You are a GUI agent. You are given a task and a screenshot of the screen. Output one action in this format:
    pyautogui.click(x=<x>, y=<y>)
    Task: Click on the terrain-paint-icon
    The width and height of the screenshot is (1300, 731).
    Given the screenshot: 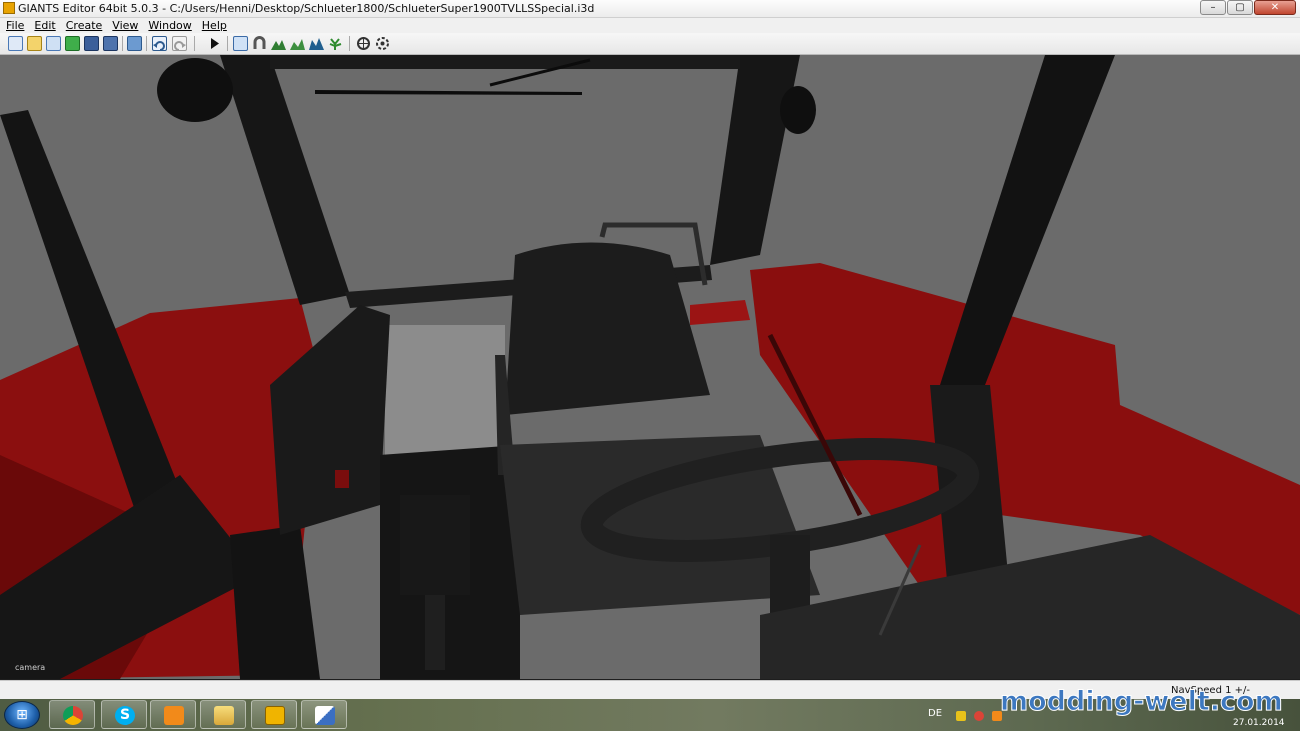 What is the action you would take?
    pyautogui.click(x=297, y=43)
    